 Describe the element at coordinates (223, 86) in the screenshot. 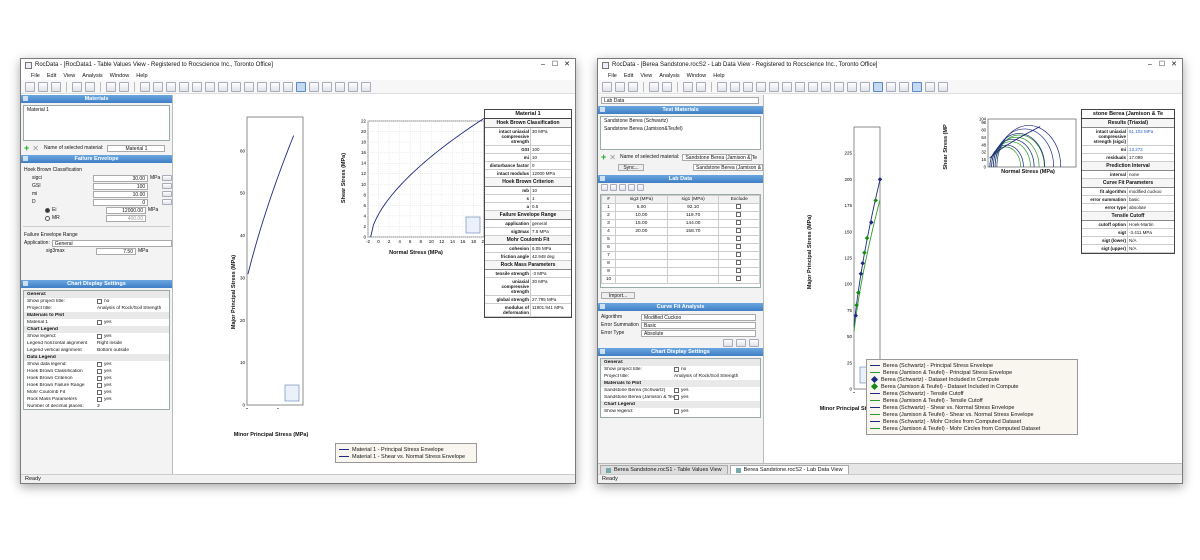

I see `color-icon` at that location.